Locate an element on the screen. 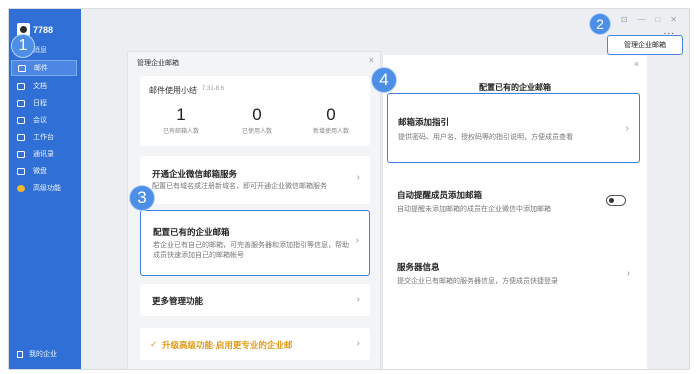 The height and width of the screenshot is (374, 698). stat-label: 已使用人数 is located at coordinates (256, 132).